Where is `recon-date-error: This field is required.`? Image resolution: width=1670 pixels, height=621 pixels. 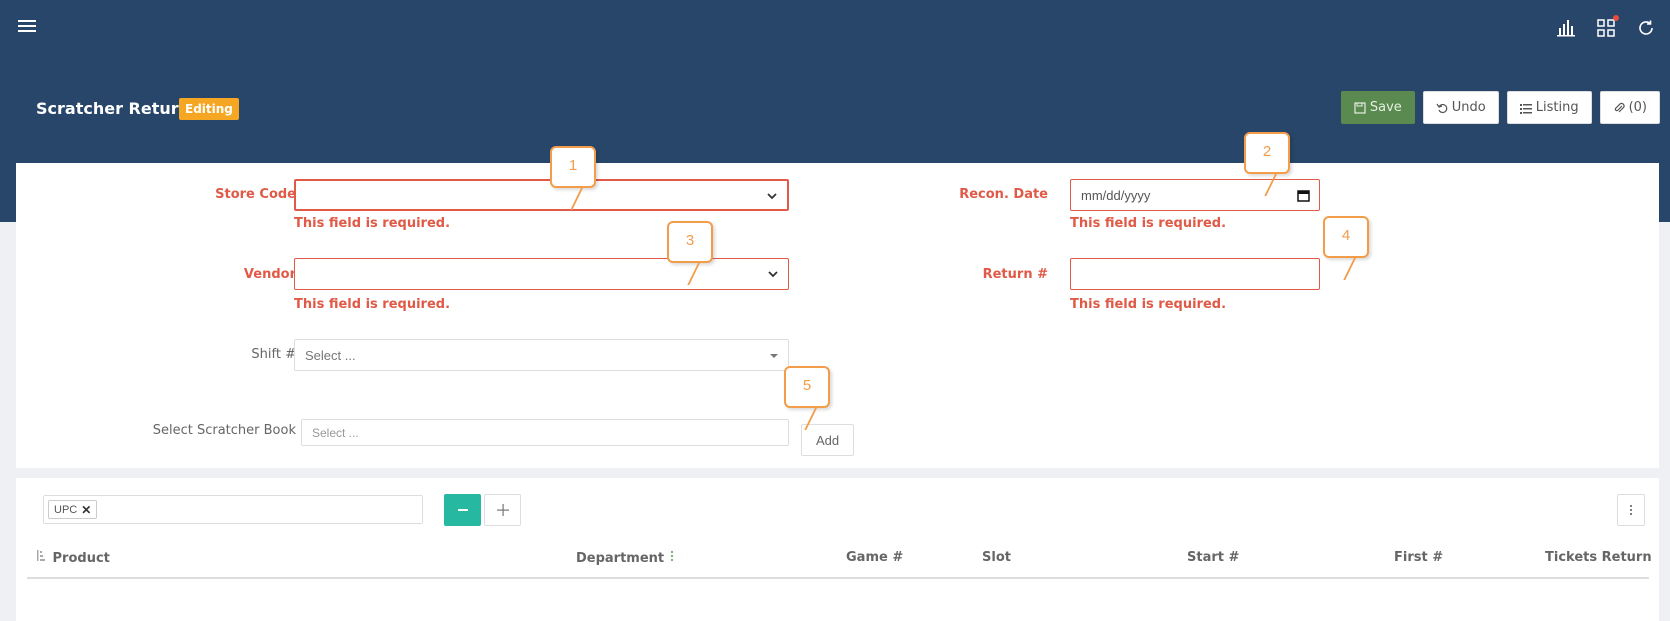 recon-date-error: This field is required. is located at coordinates (1148, 223).